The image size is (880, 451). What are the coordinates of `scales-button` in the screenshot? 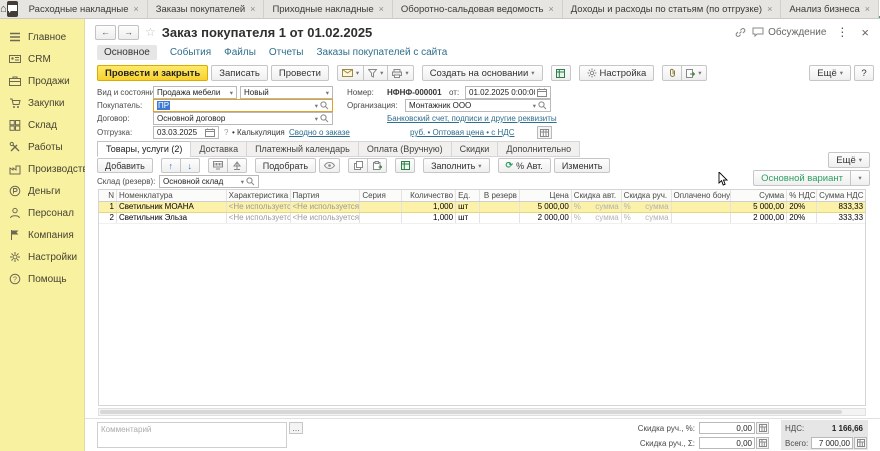 It's located at (236, 165).